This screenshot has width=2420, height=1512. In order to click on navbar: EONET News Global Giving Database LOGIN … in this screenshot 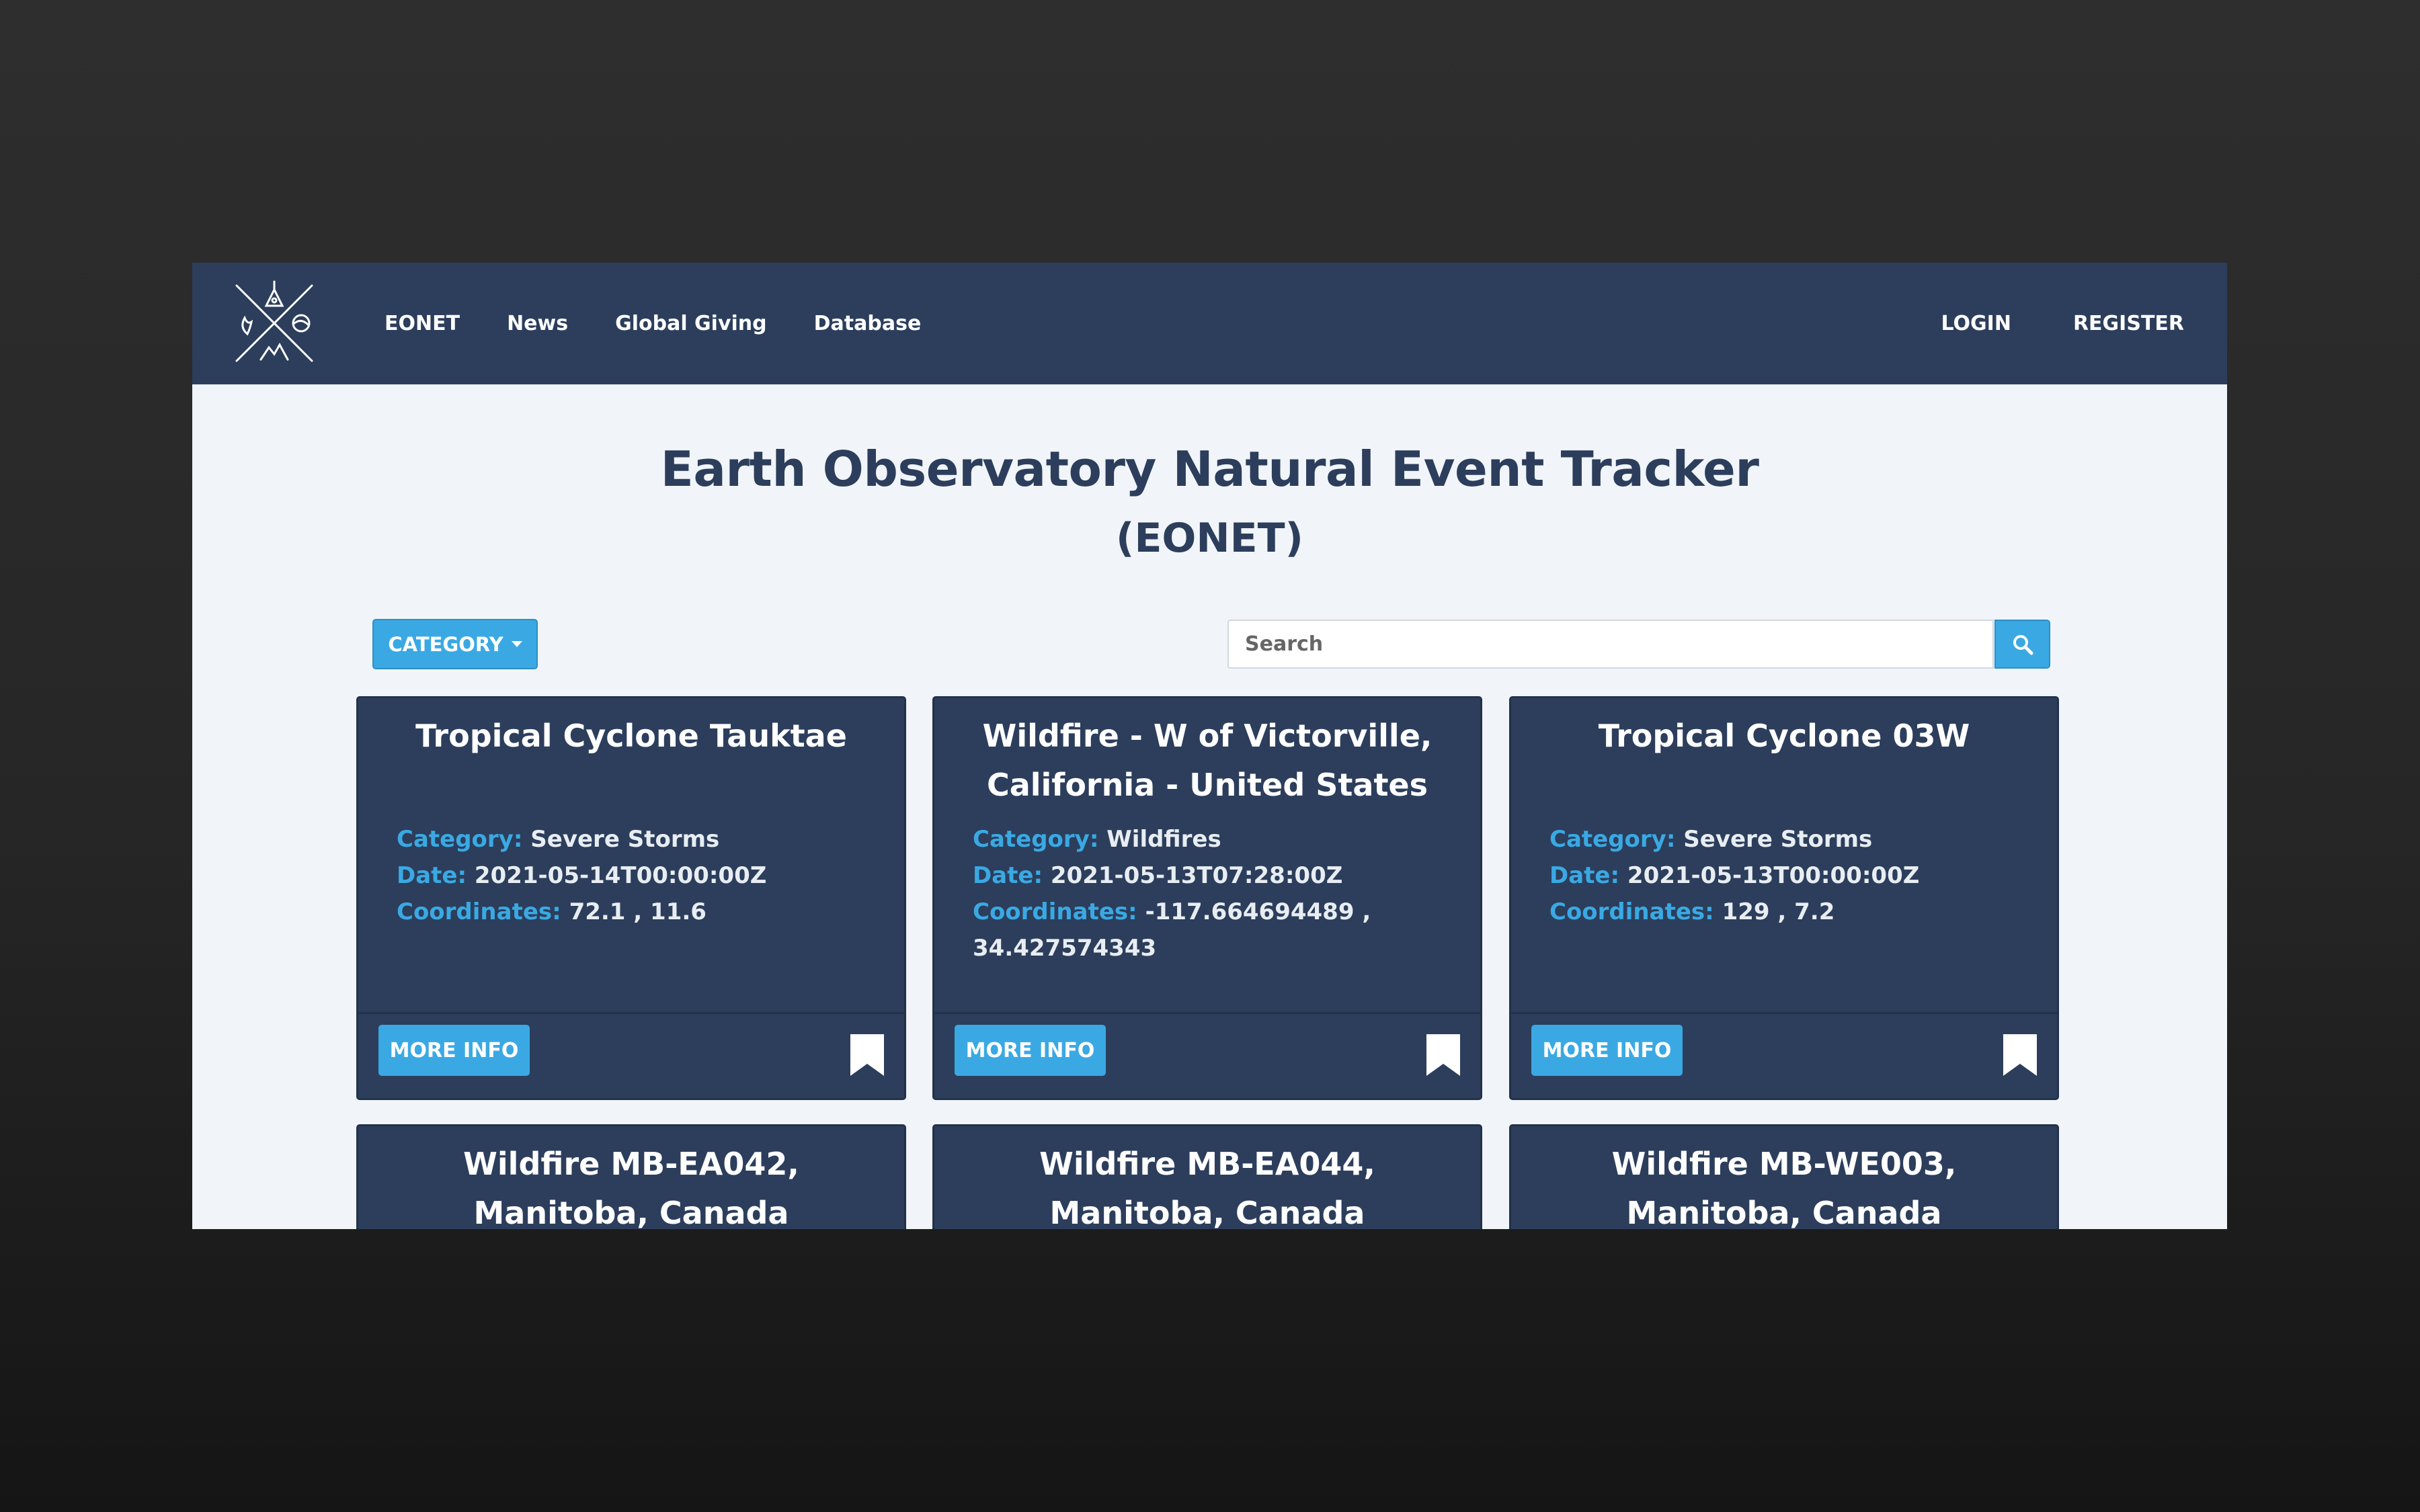, I will do `click(1209, 323)`.